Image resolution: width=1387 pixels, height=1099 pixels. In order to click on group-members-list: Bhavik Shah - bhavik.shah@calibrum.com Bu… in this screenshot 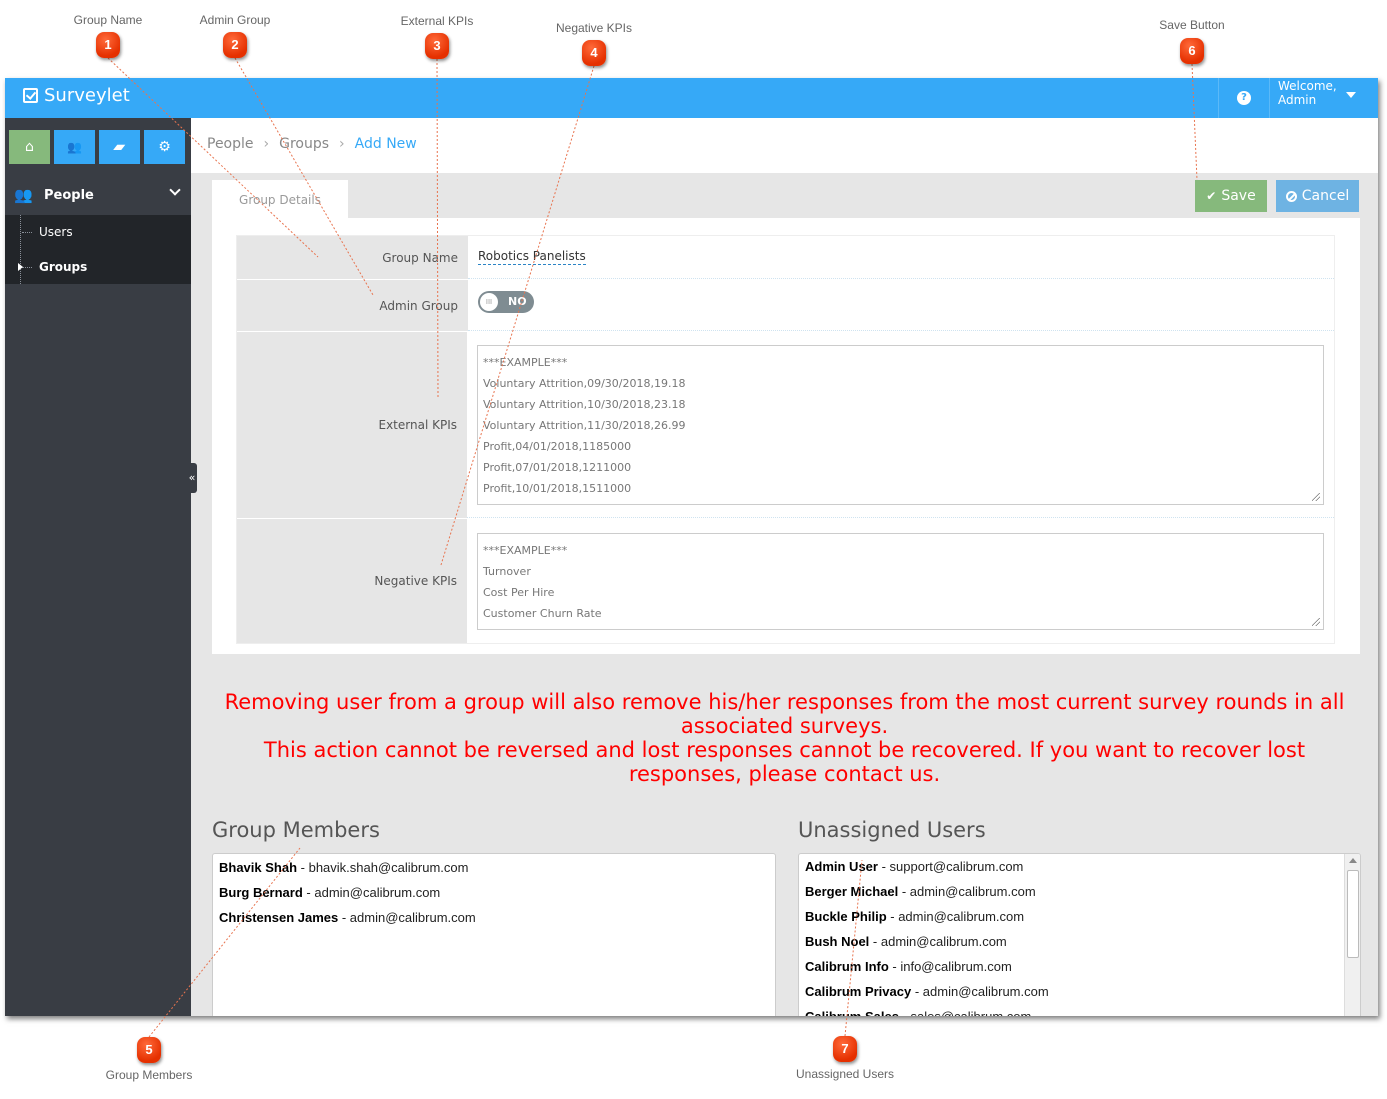, I will do `click(494, 934)`.